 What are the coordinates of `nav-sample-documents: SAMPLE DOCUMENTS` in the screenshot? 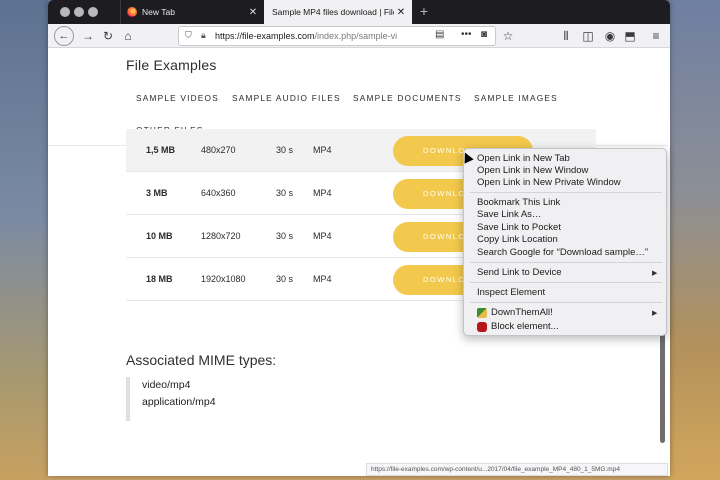 It's located at (407, 98).